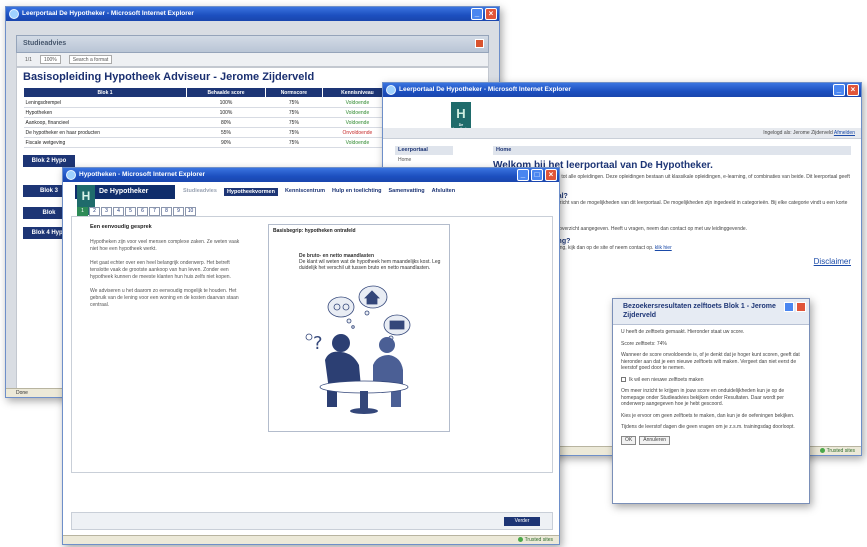  I want to click on status-bar: Trusted sites, so click(311, 539).